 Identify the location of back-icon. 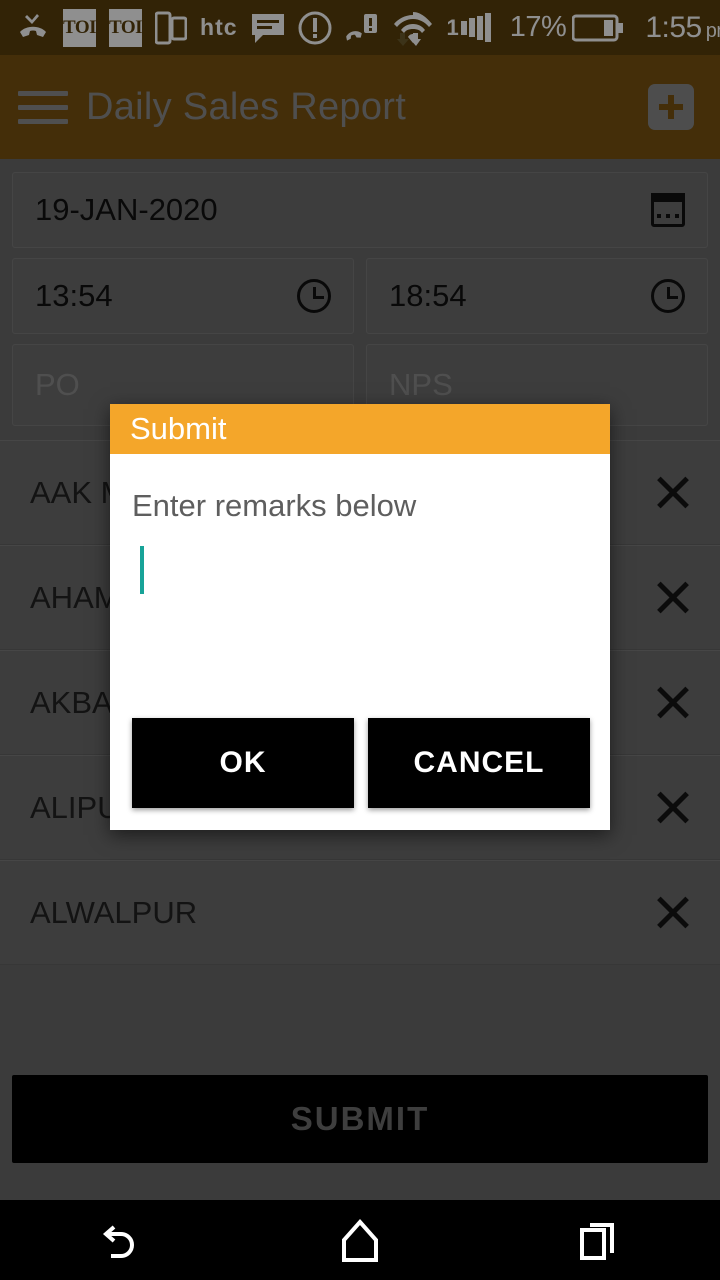
(120, 1240).